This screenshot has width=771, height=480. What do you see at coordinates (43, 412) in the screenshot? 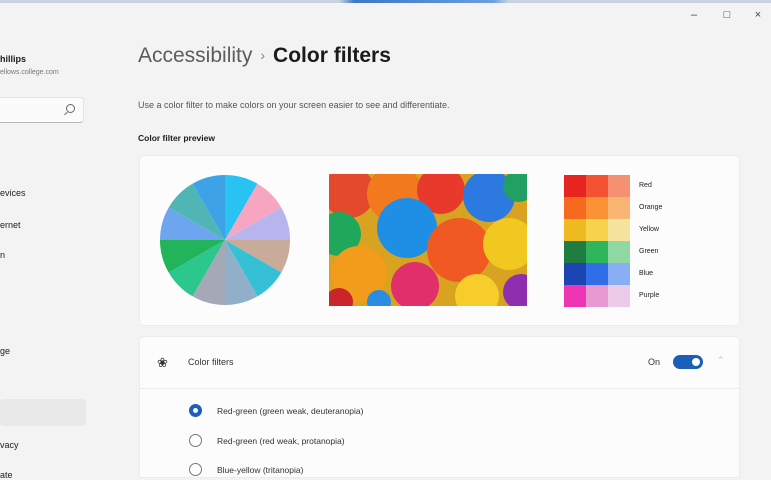
I see `sidebar-item-selected` at bounding box center [43, 412].